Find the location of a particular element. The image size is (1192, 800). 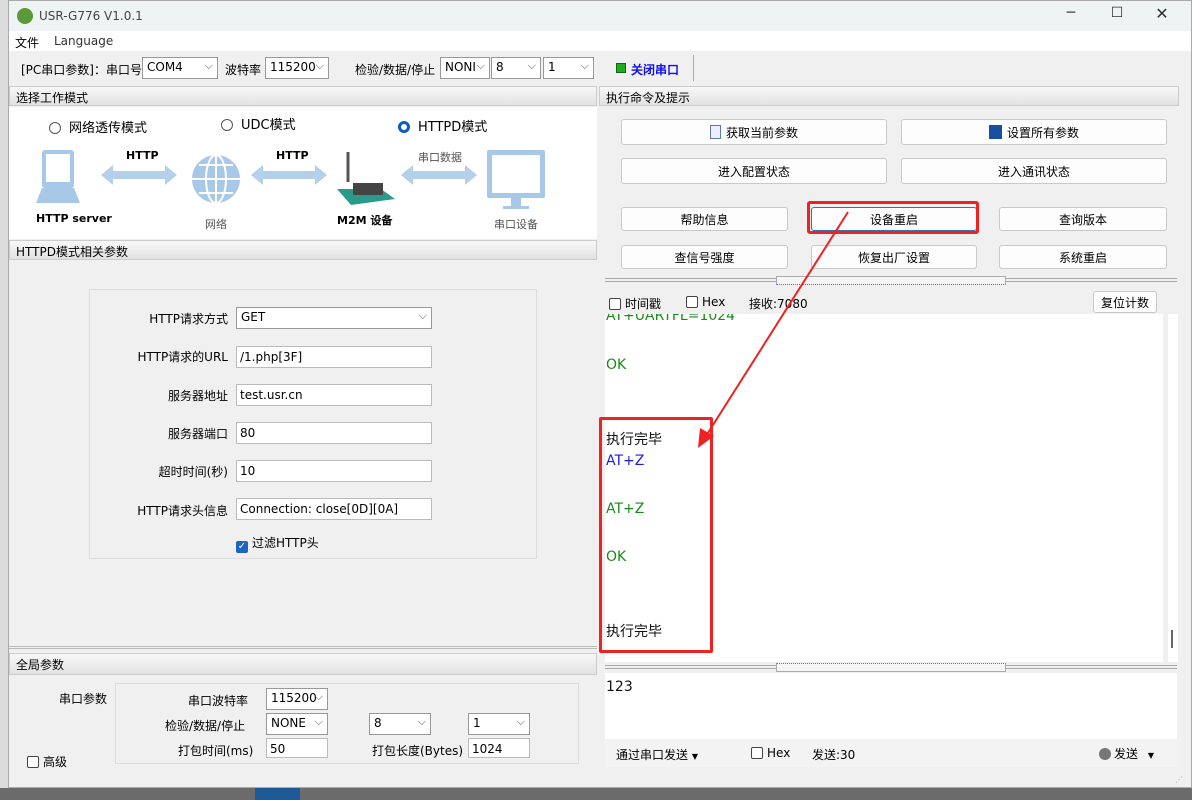

global-header: 全局参数 is located at coordinates (303, 664).